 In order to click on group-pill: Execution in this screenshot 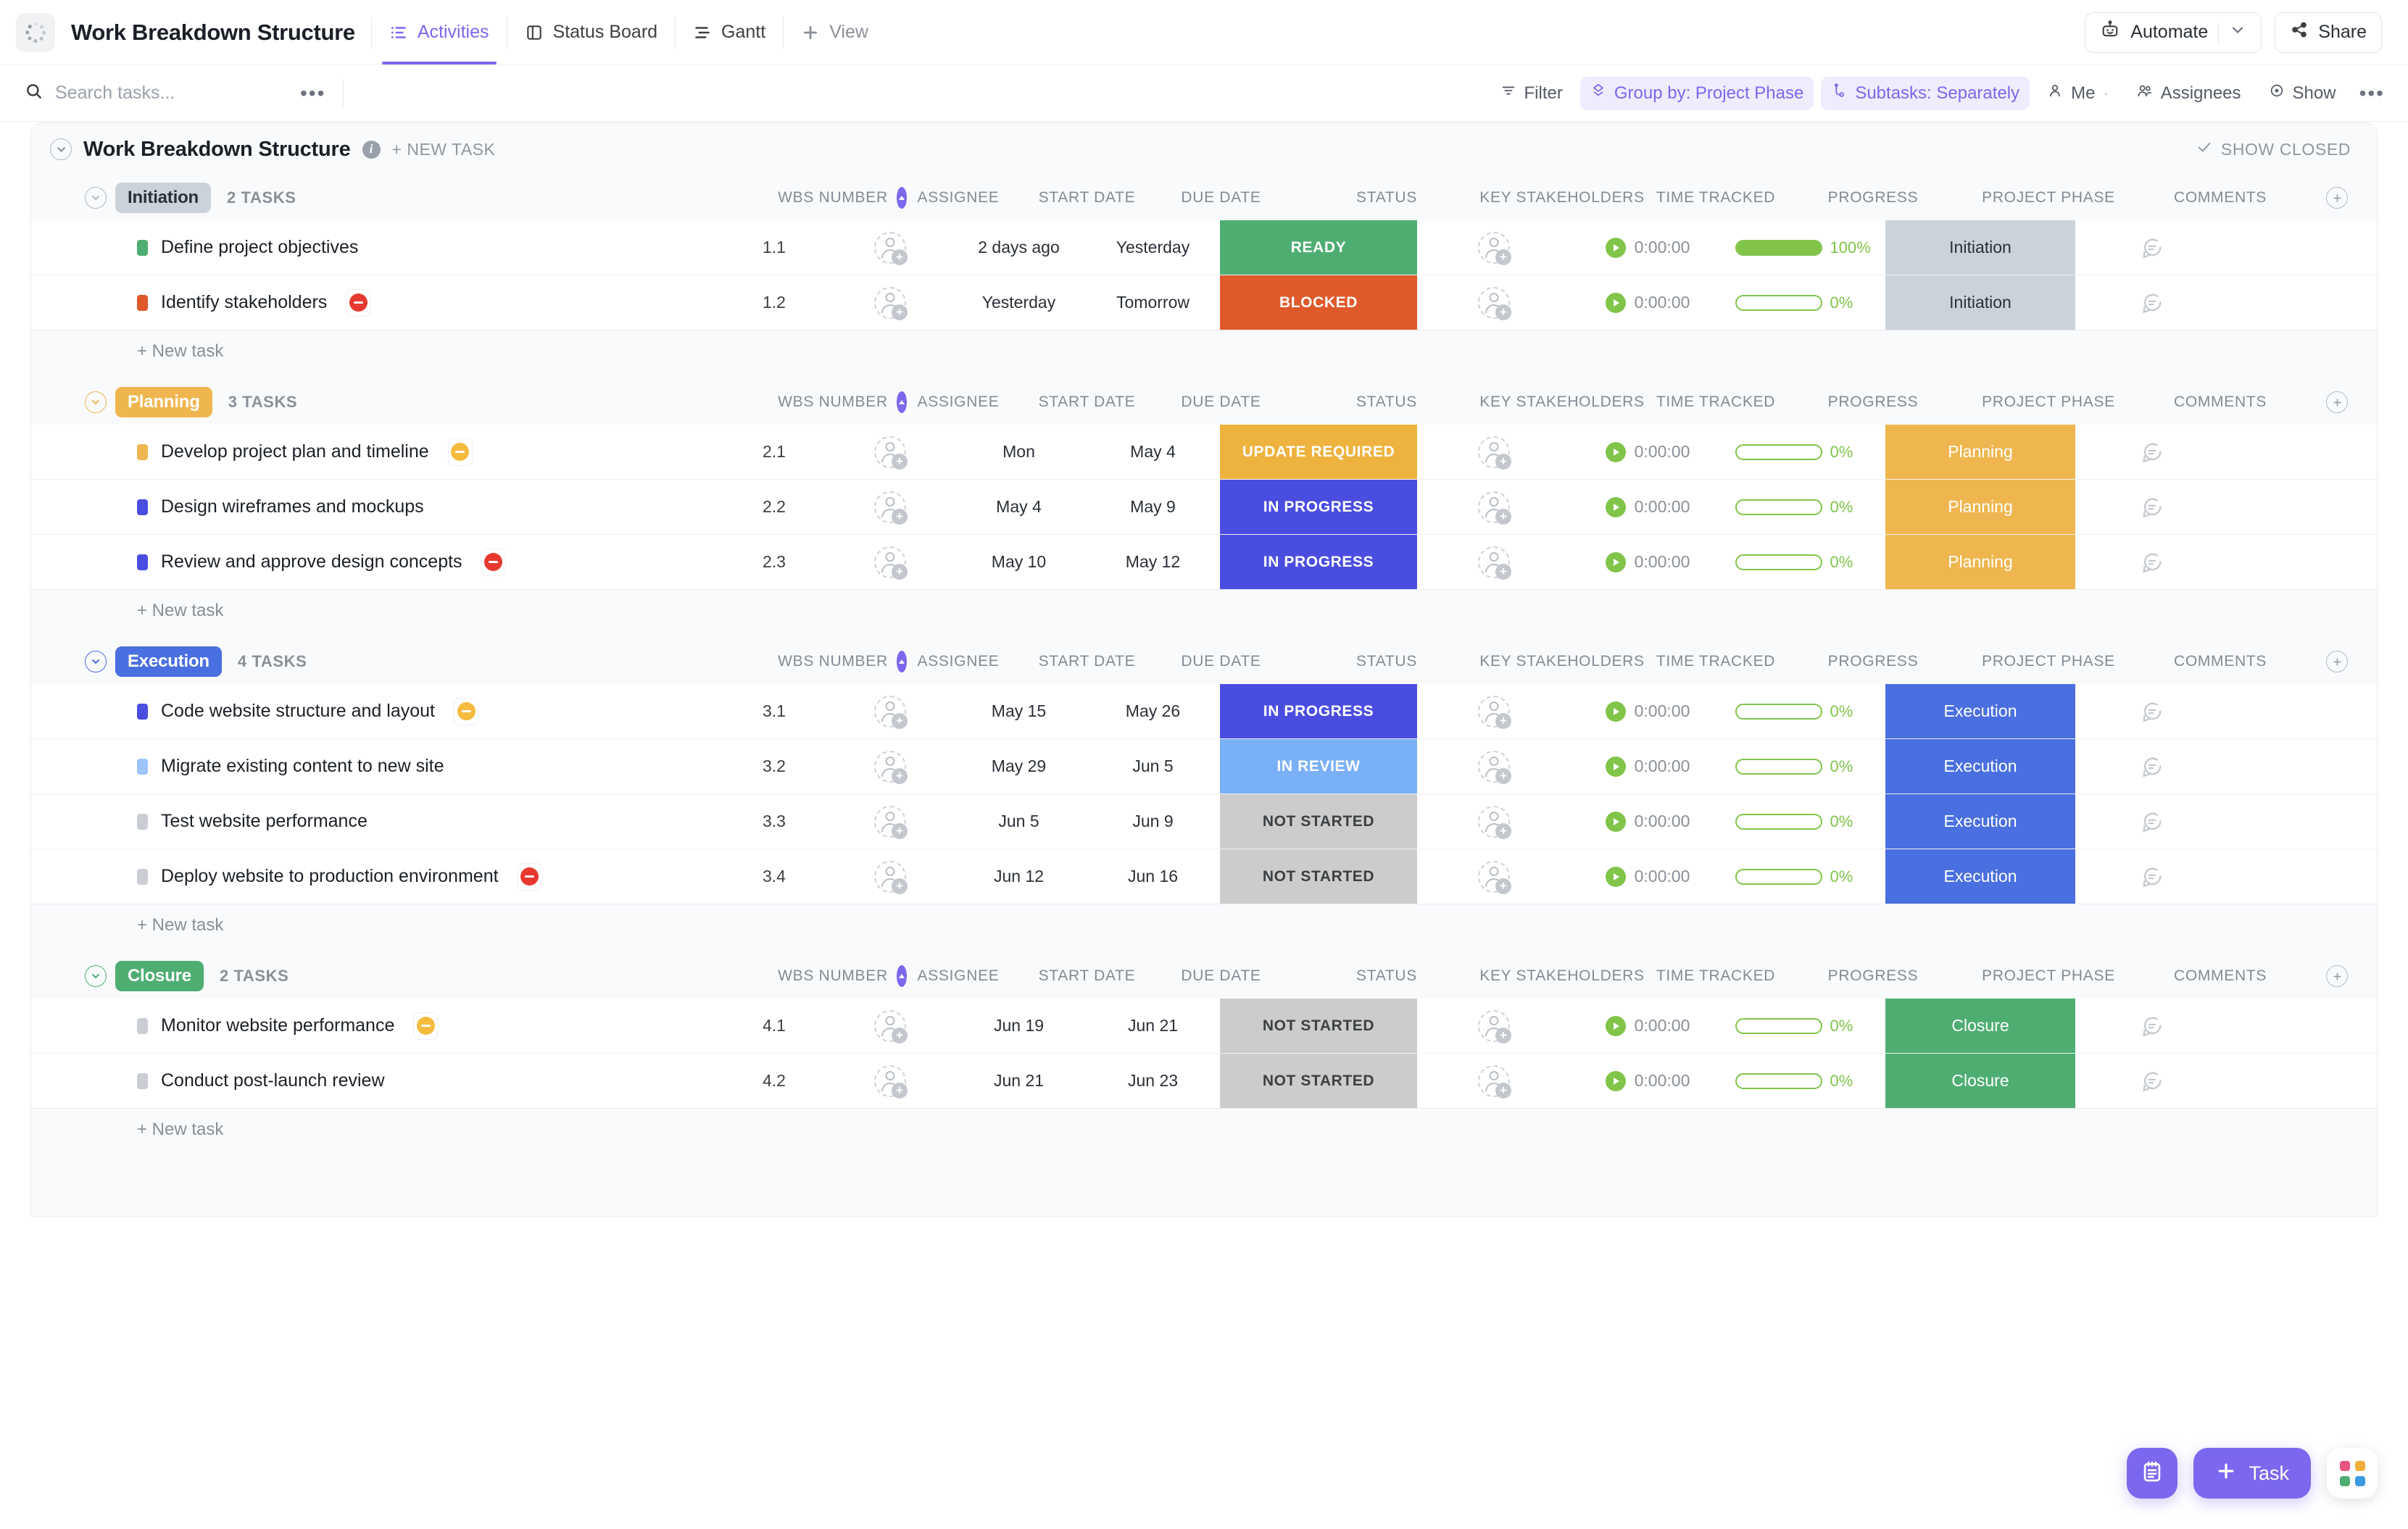, I will do `click(168, 662)`.